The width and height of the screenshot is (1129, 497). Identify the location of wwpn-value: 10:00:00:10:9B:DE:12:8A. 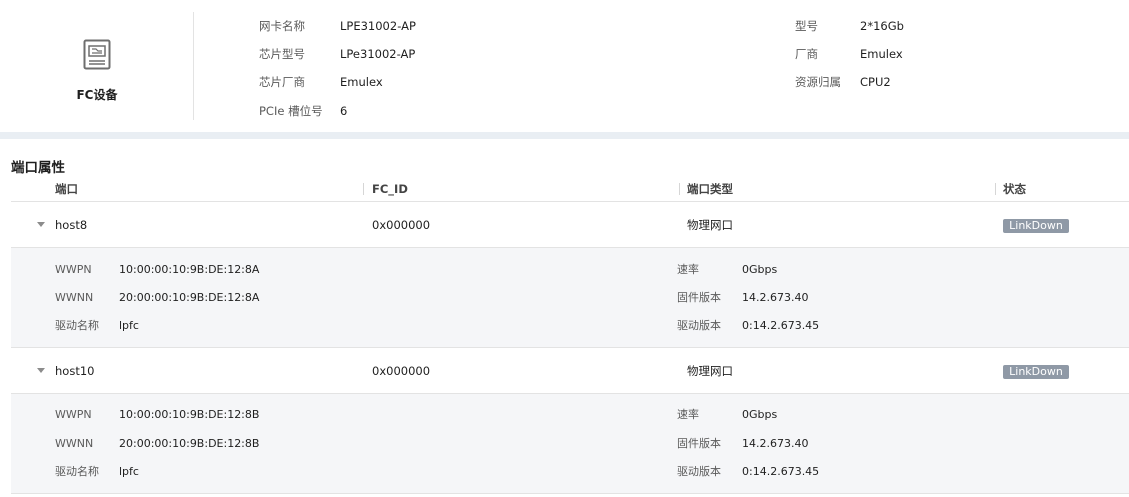
(189, 269).